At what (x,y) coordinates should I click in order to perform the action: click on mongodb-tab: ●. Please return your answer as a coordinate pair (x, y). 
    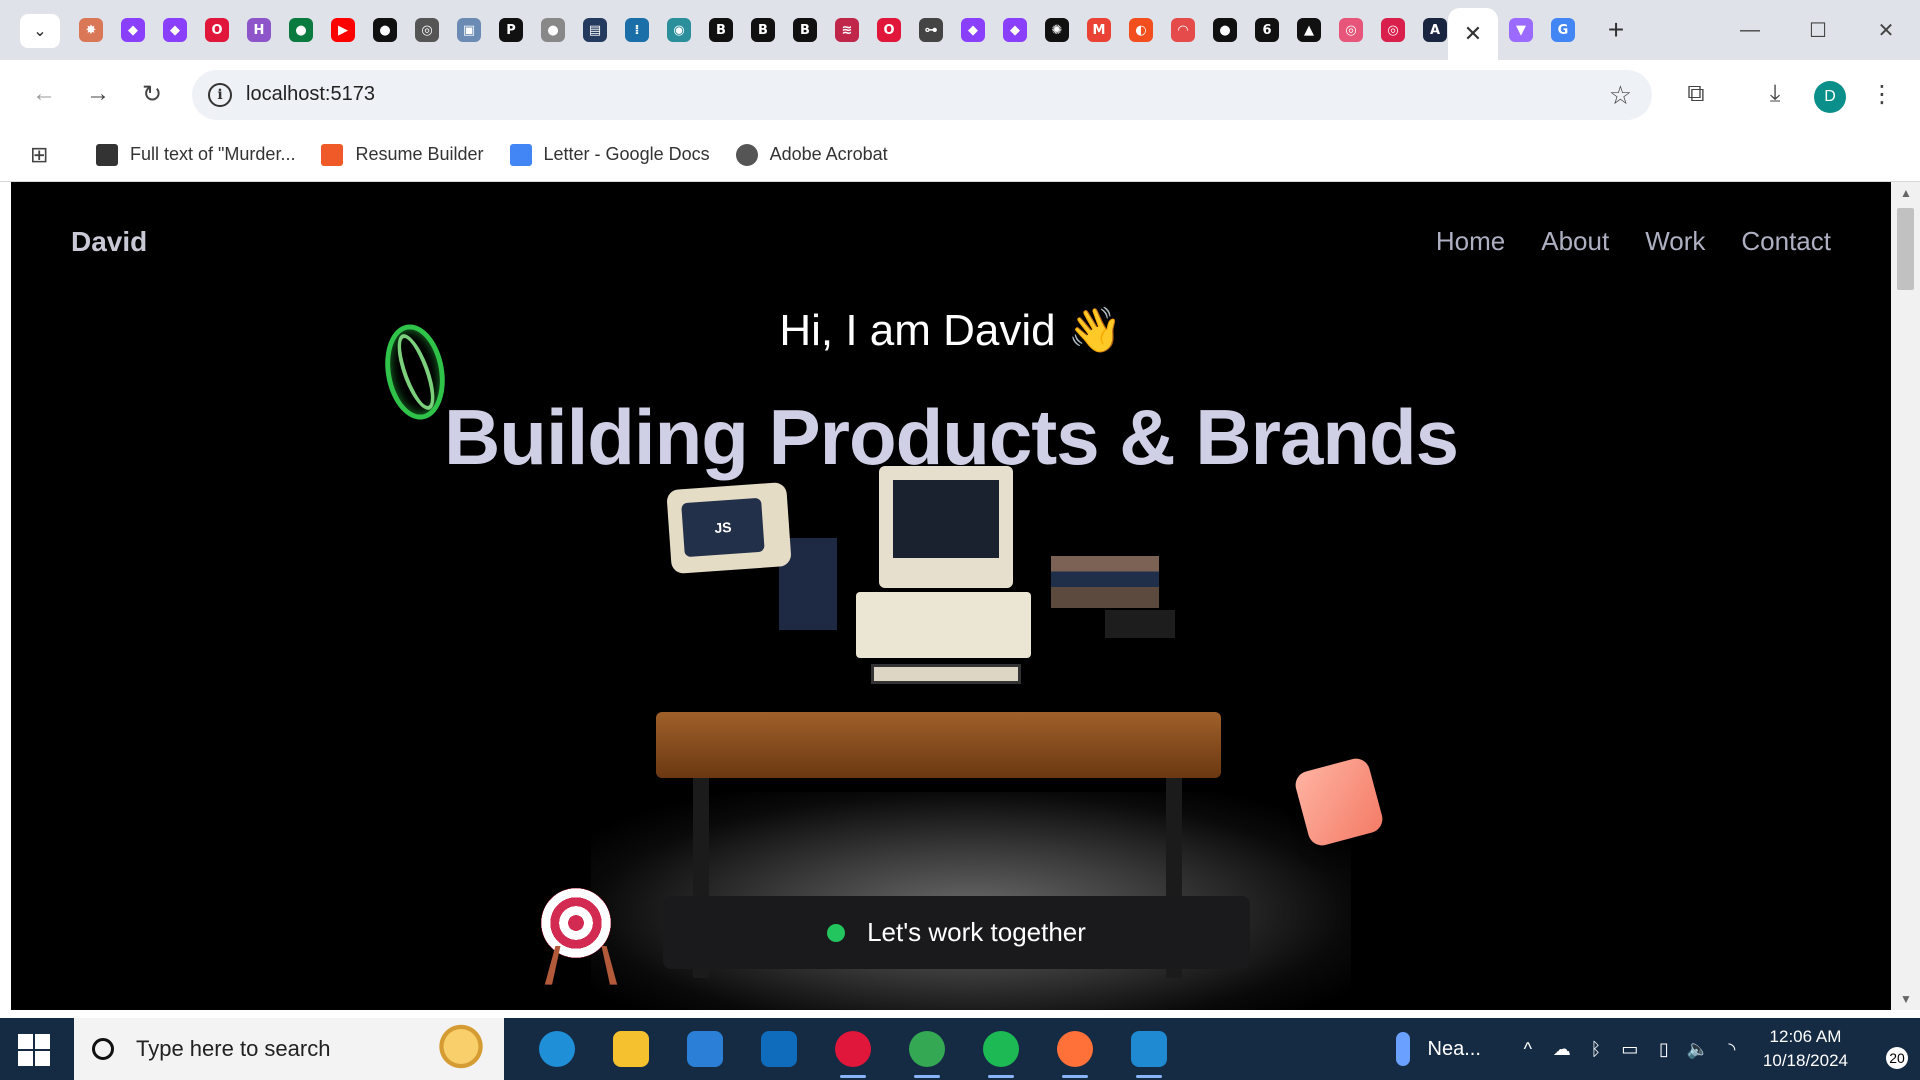
    Looking at the image, I should click on (301, 30).